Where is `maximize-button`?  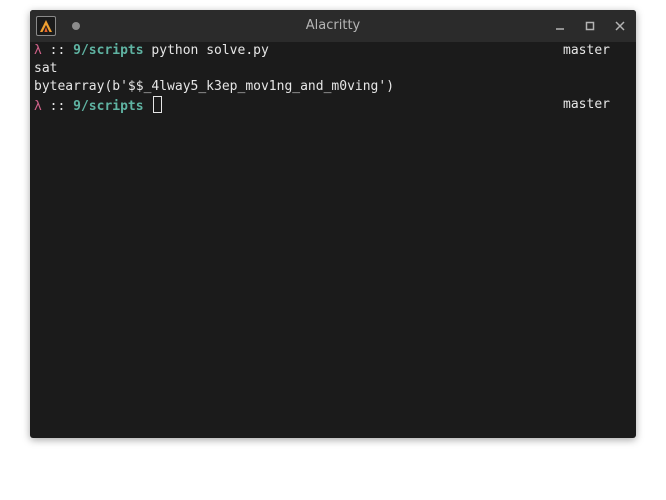
maximize-button is located at coordinates (590, 26).